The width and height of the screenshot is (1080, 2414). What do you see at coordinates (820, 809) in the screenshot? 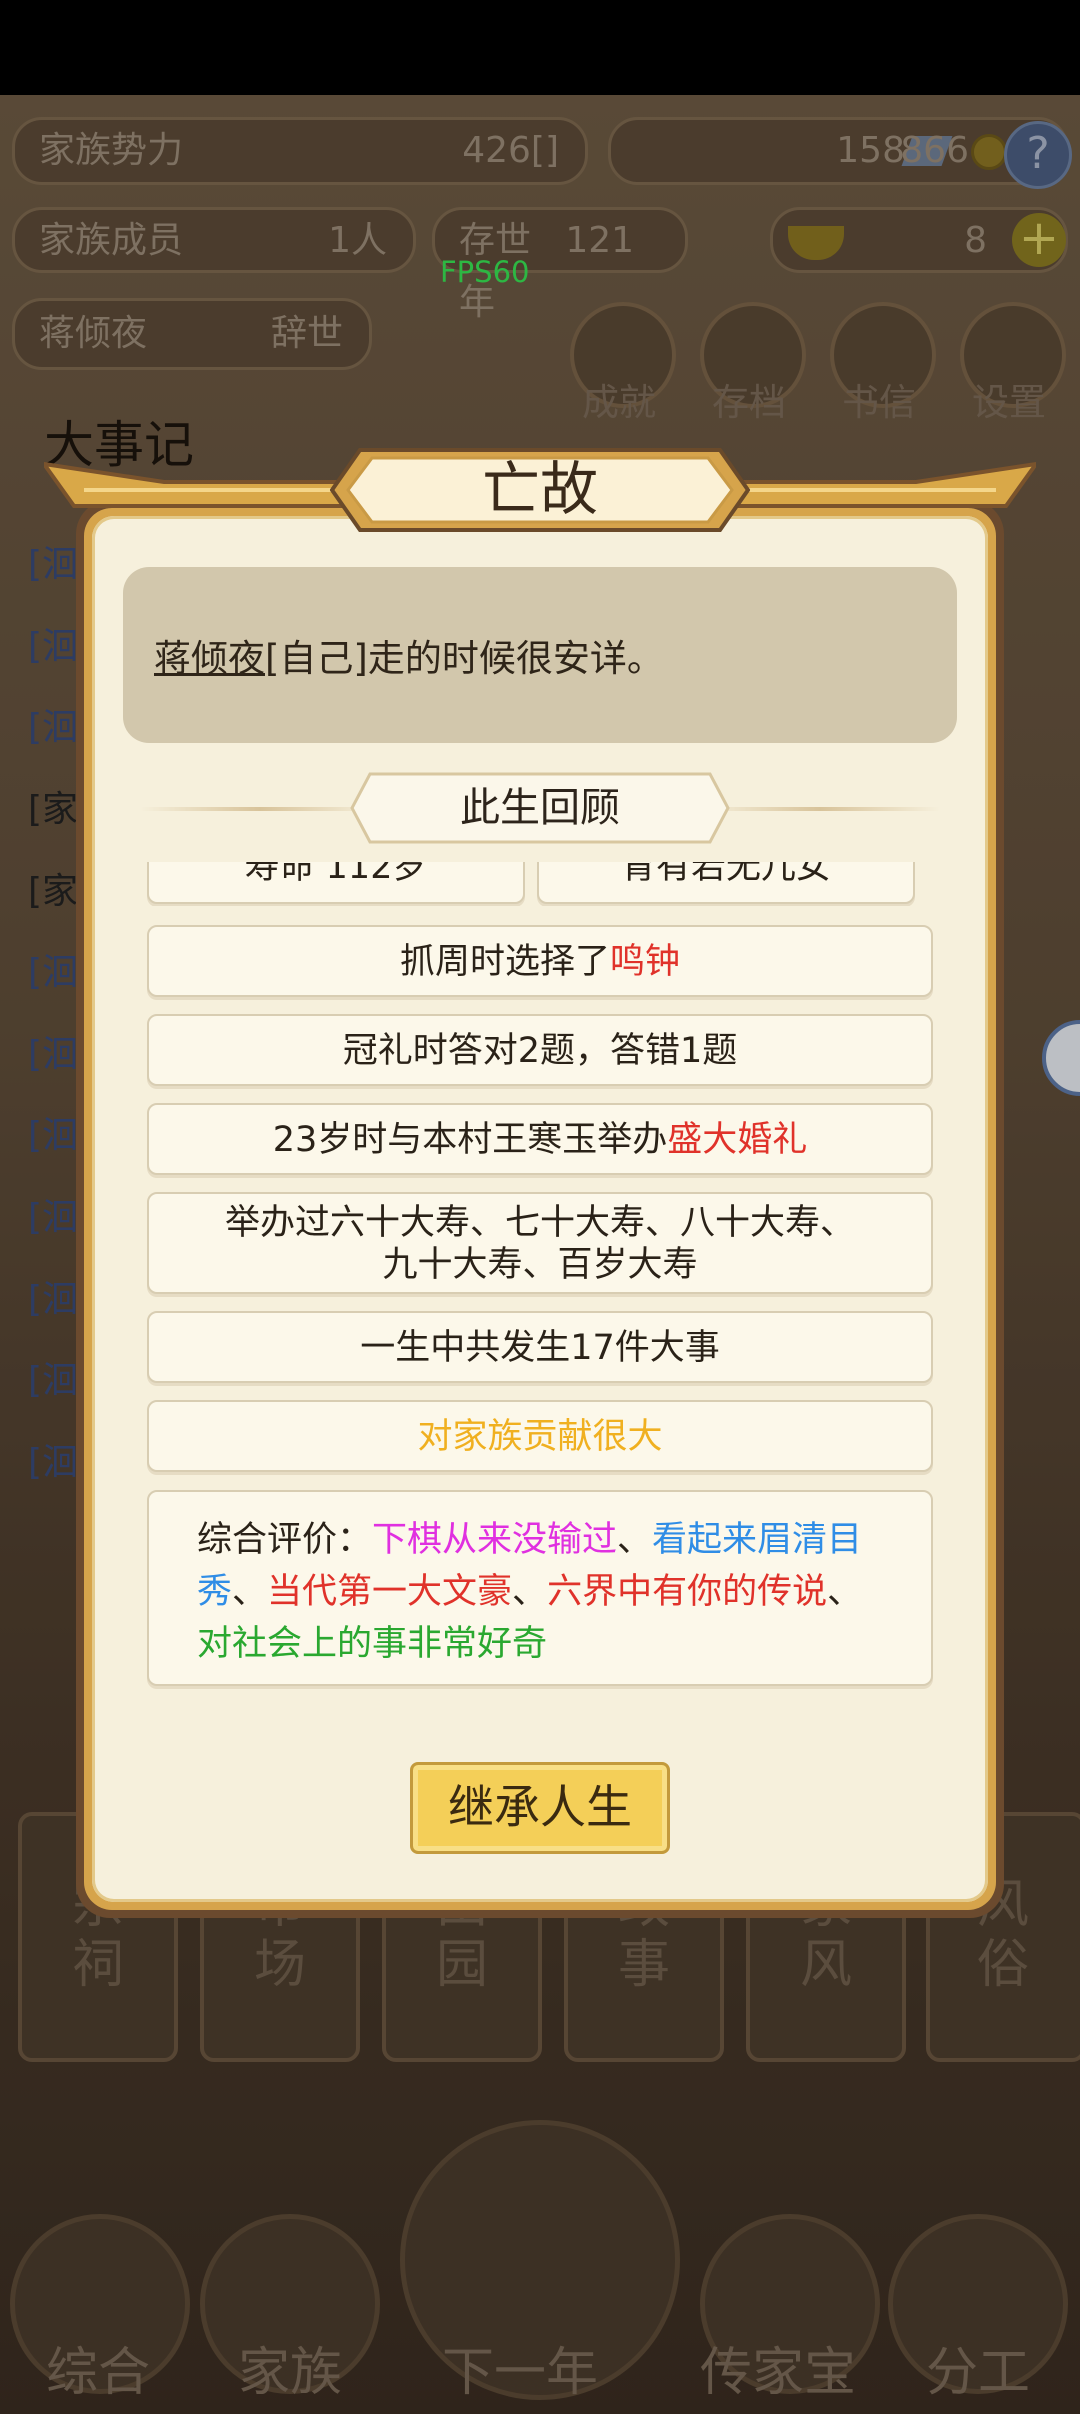
I see `section-divider-right` at bounding box center [820, 809].